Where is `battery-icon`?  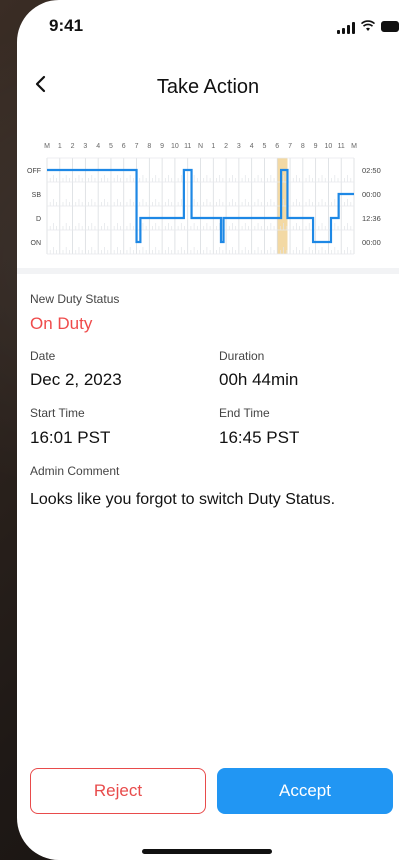 battery-icon is located at coordinates (390, 26).